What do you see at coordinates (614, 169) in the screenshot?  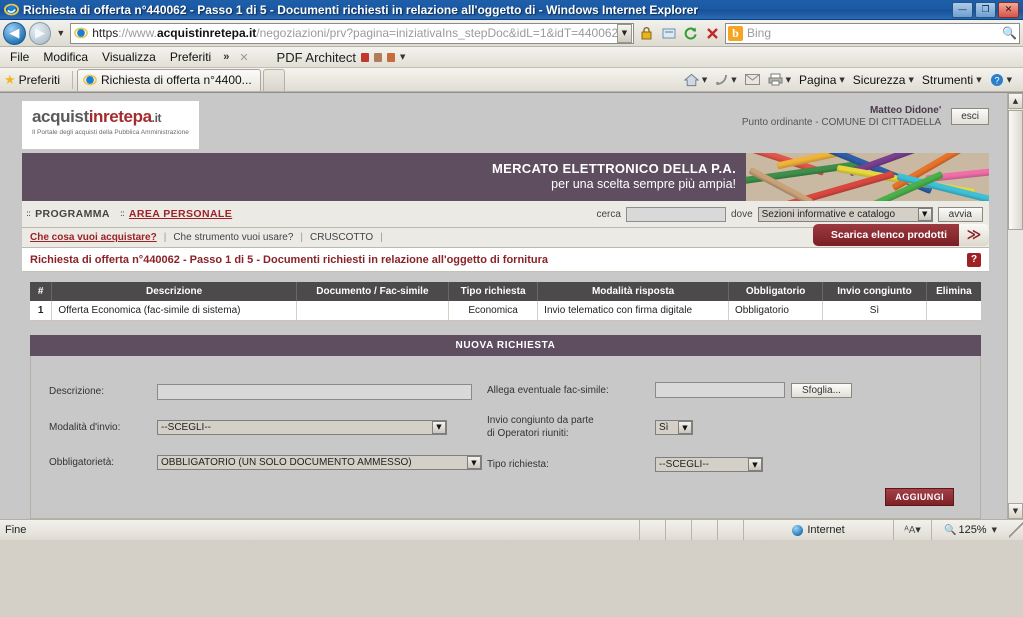 I see `promo-line-1: MERCATO ELETTRONICO DELLA P.A.` at bounding box center [614, 169].